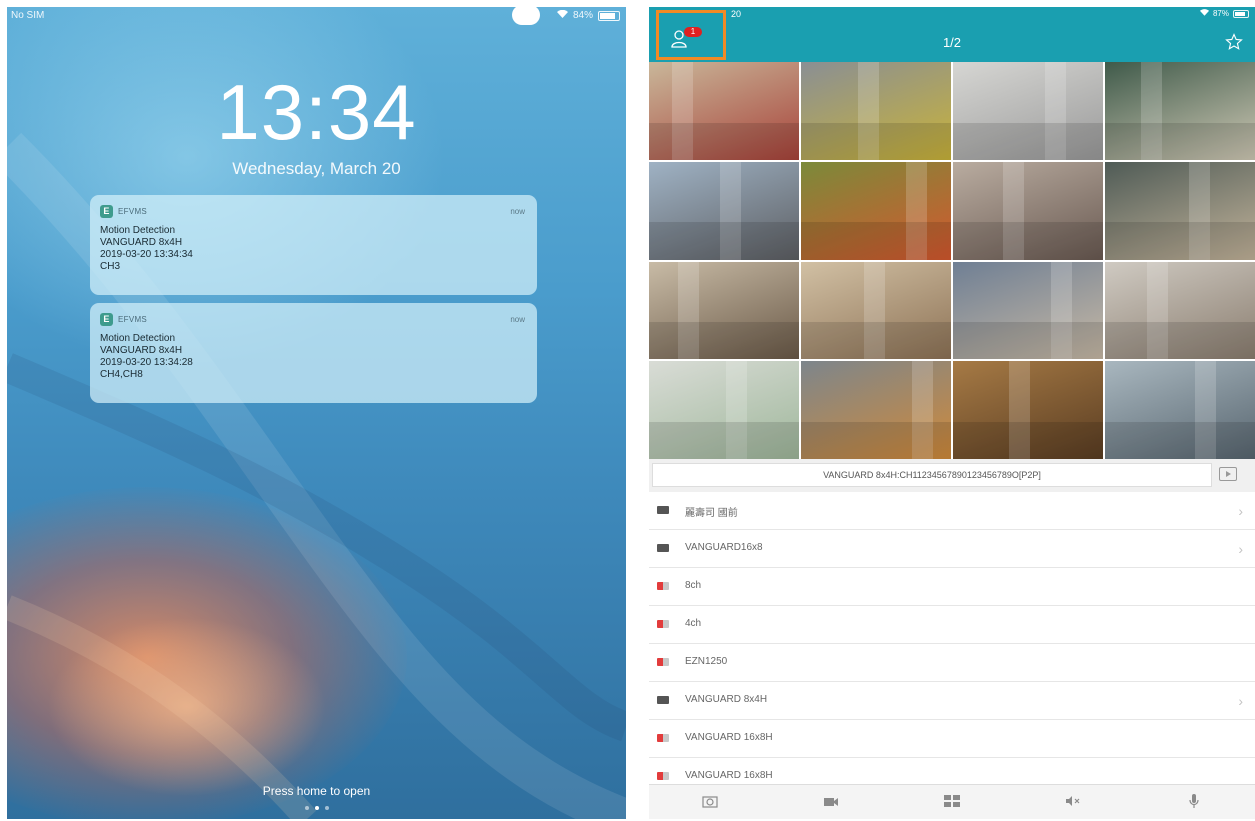 The height and width of the screenshot is (821, 1255). What do you see at coordinates (1028, 210) in the screenshot?
I see `camera-view-busy-street` at bounding box center [1028, 210].